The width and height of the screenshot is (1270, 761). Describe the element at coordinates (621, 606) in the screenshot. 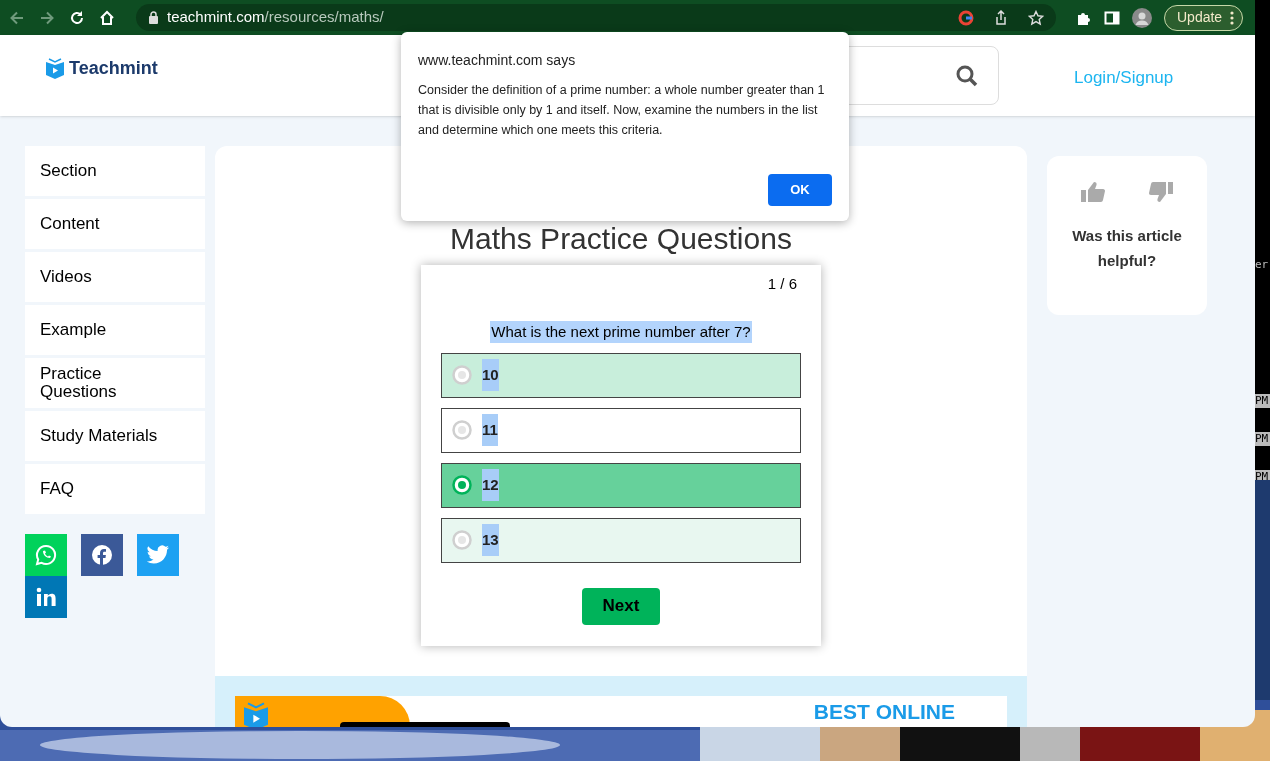

I see `next-button: Next` at that location.